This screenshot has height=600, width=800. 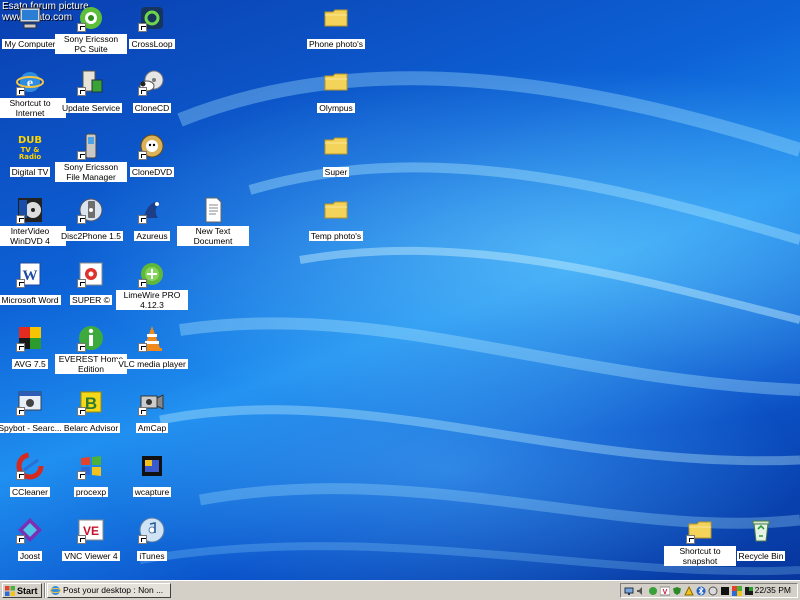 I want to click on icon-label: procexp, so click(x=91, y=492).